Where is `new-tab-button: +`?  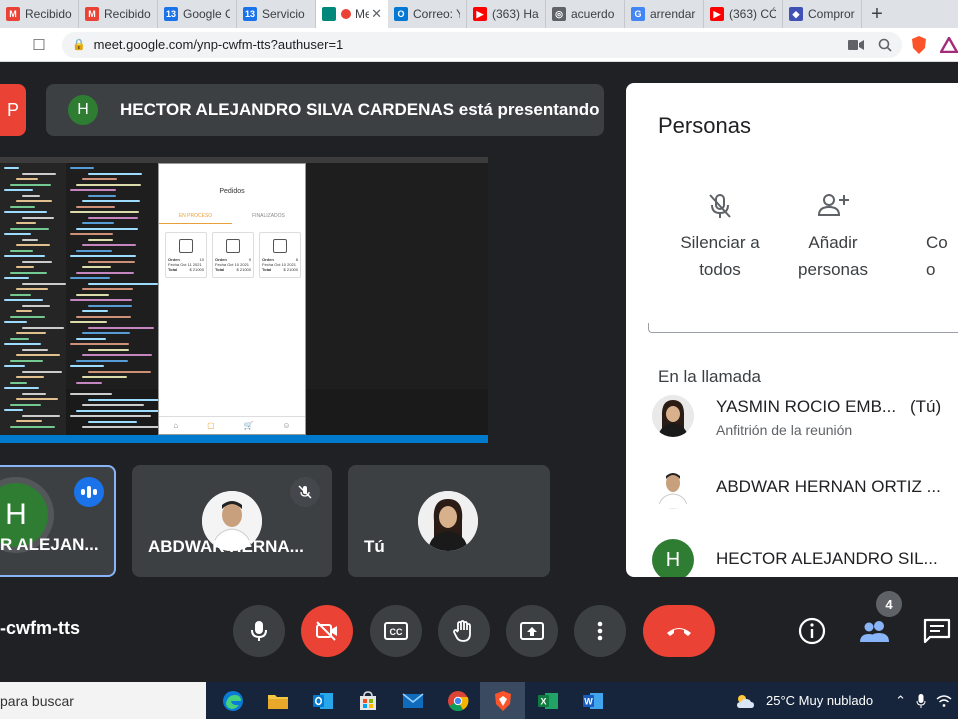
new-tab-button: + is located at coordinates (877, 14).